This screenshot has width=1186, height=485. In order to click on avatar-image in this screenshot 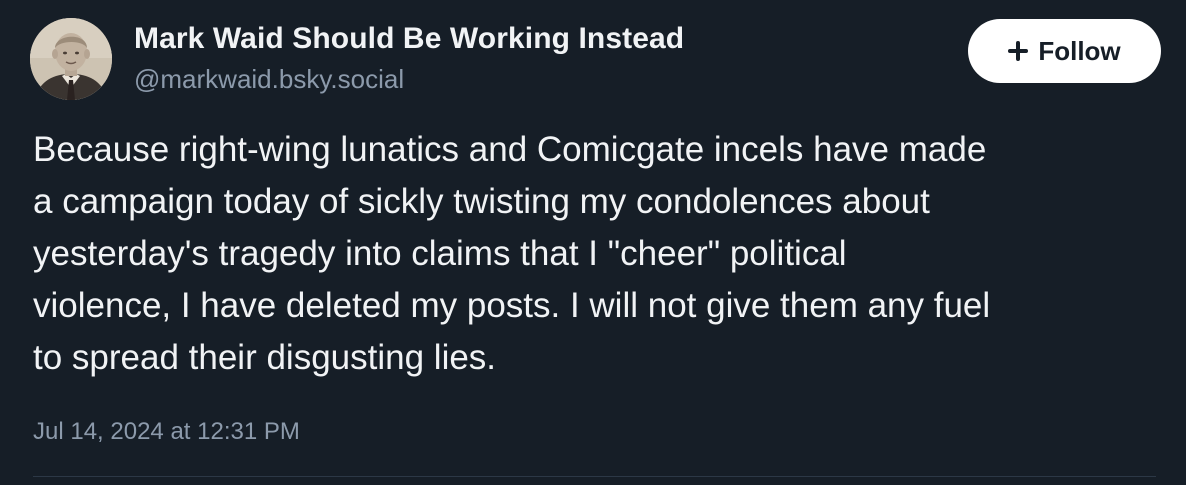, I will do `click(71, 59)`.